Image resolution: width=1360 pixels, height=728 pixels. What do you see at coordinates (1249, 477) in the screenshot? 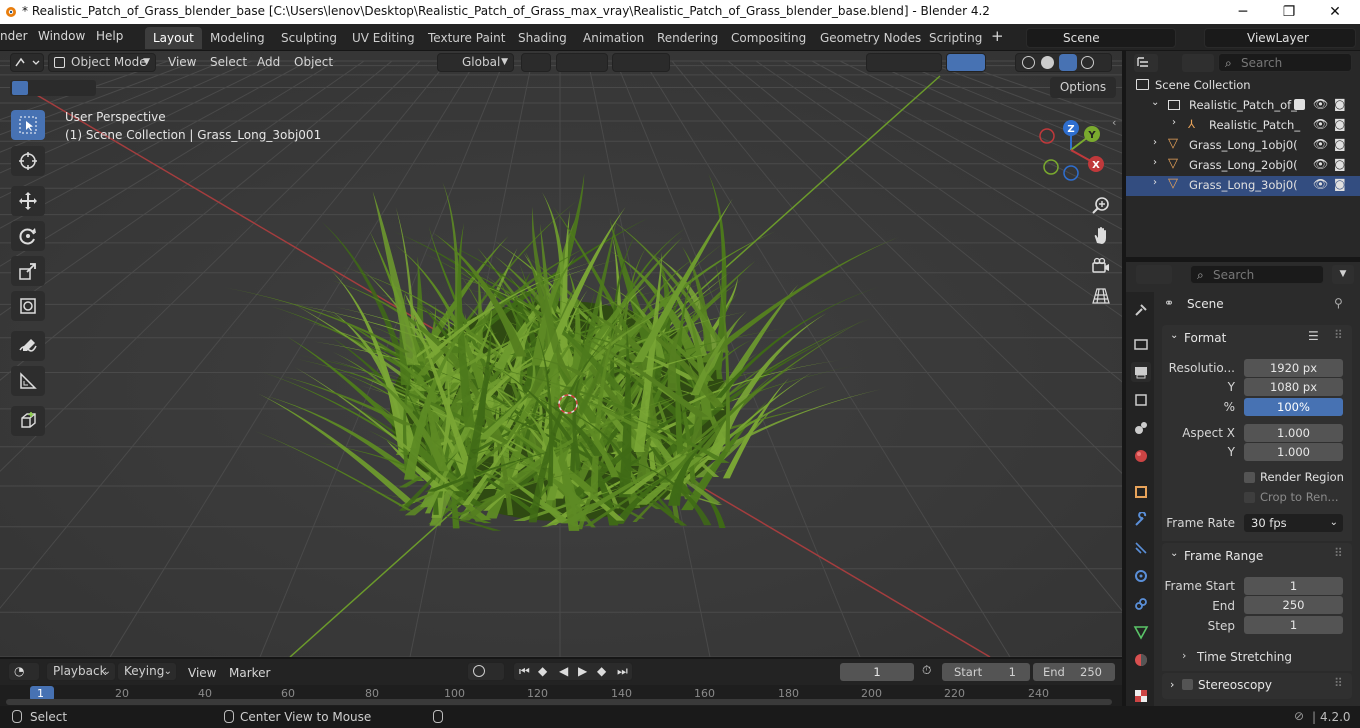
I see `render-region-checkbox` at bounding box center [1249, 477].